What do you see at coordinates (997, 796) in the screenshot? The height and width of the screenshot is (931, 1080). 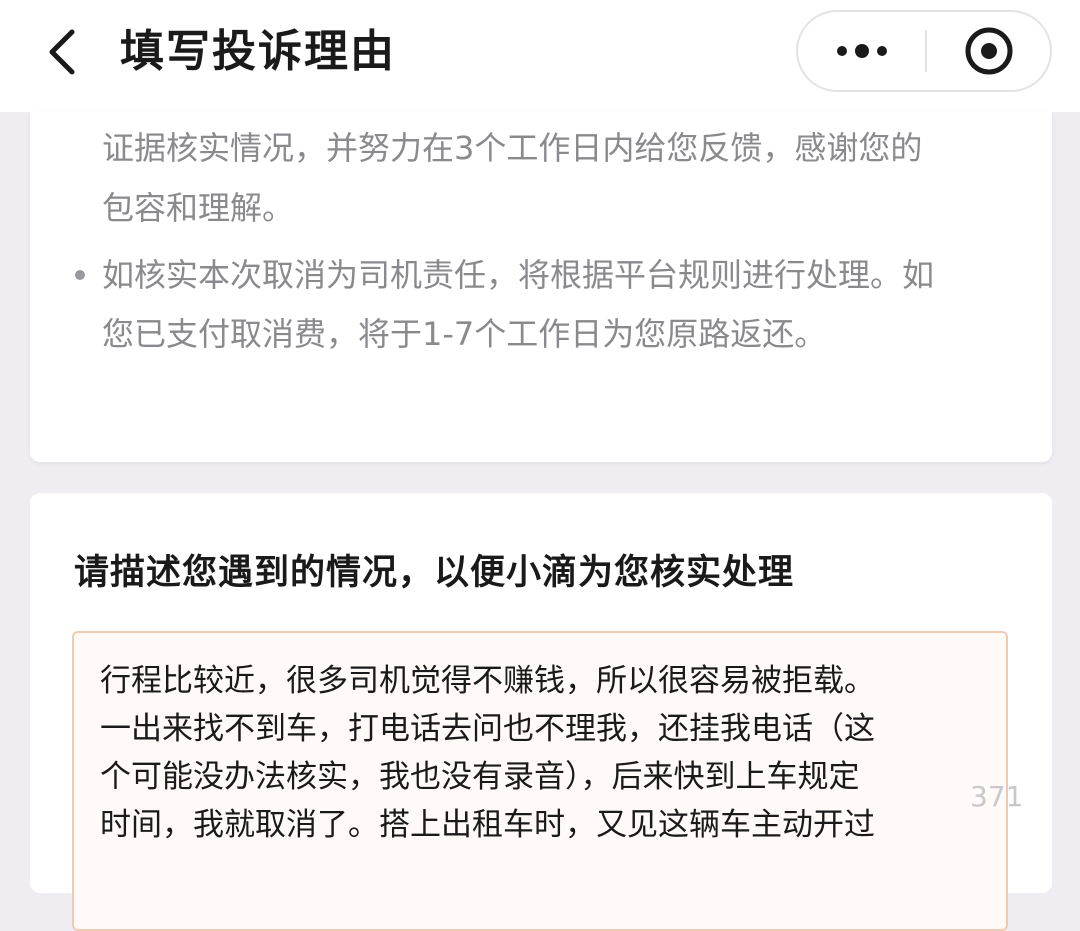 I see `char-count: 371` at bounding box center [997, 796].